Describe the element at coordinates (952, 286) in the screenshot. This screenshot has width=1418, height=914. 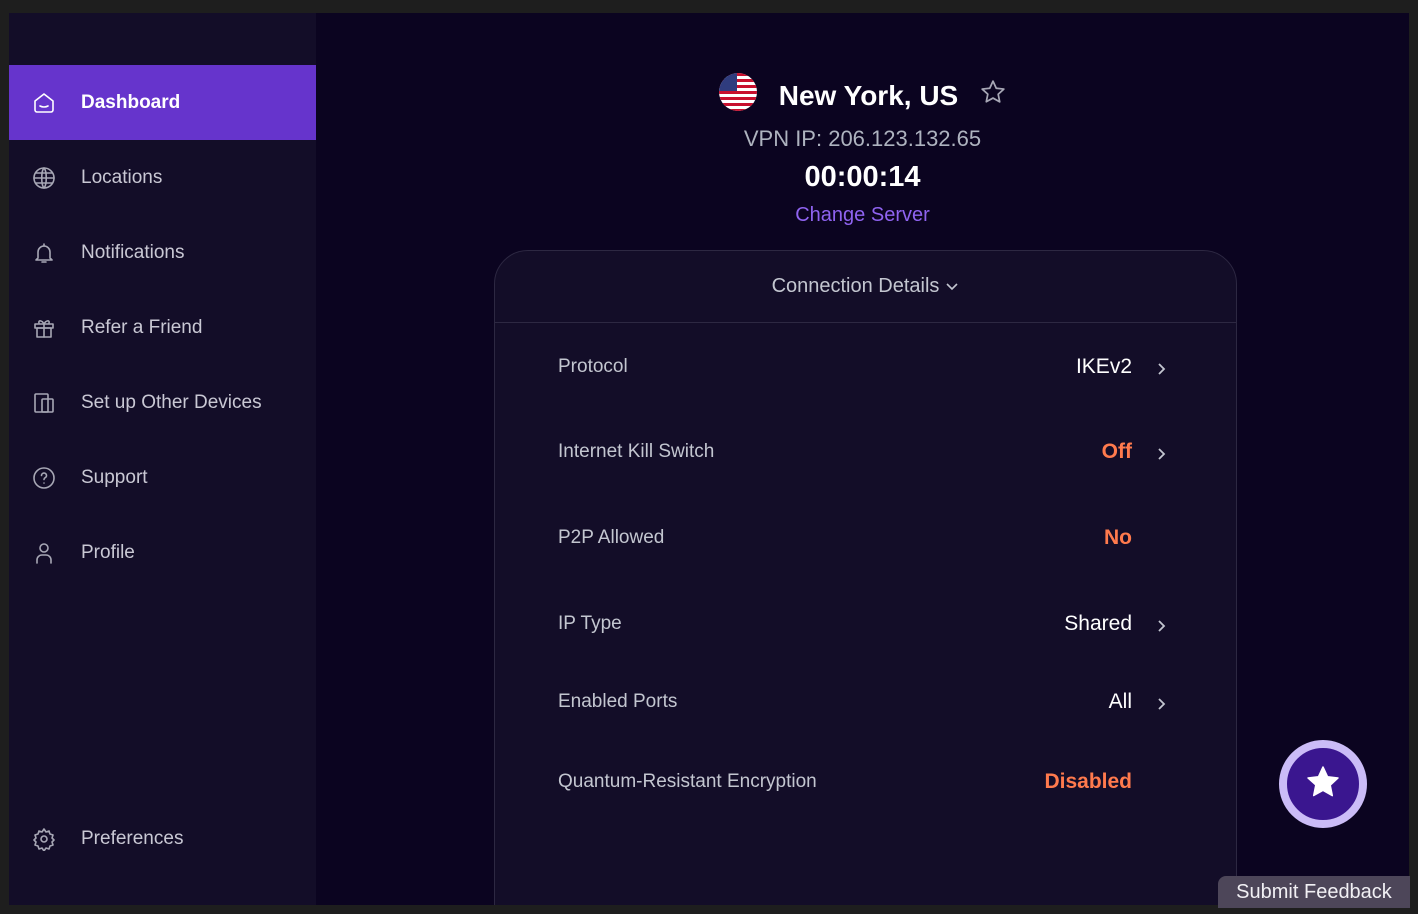
I see `chevron-down-icon` at that location.